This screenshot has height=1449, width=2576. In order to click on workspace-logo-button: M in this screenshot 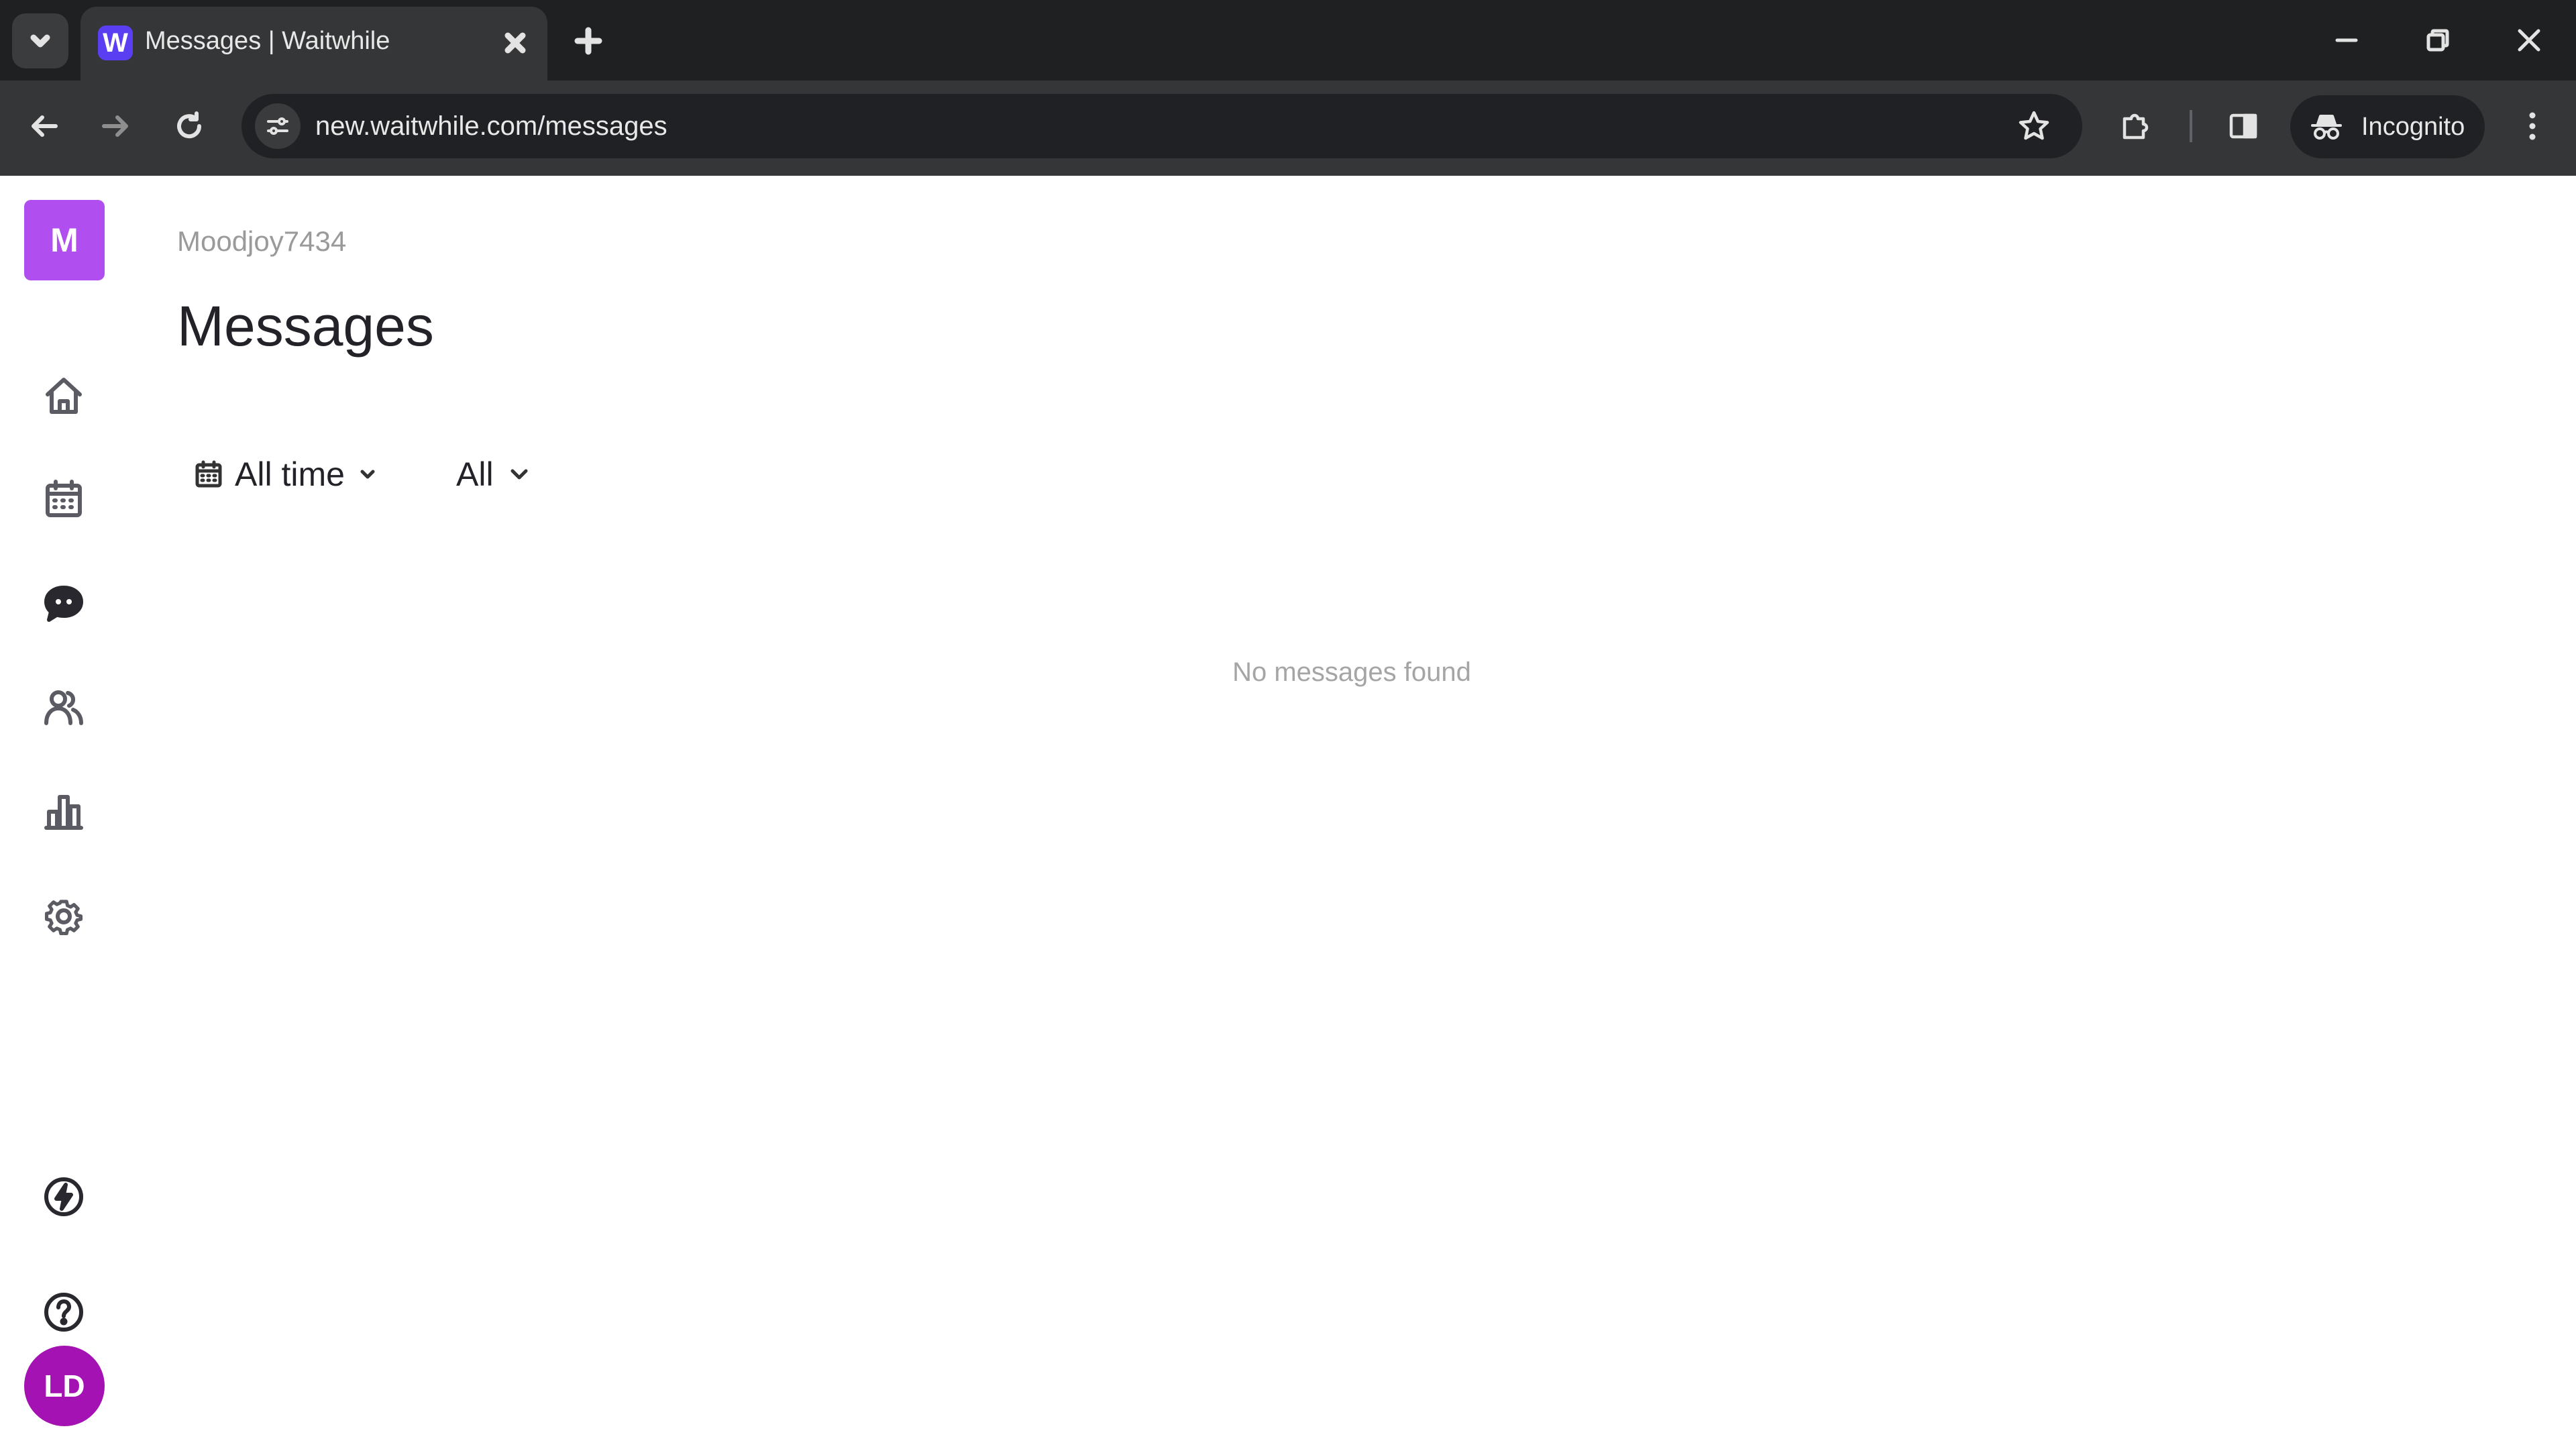, I will do `click(64, 240)`.